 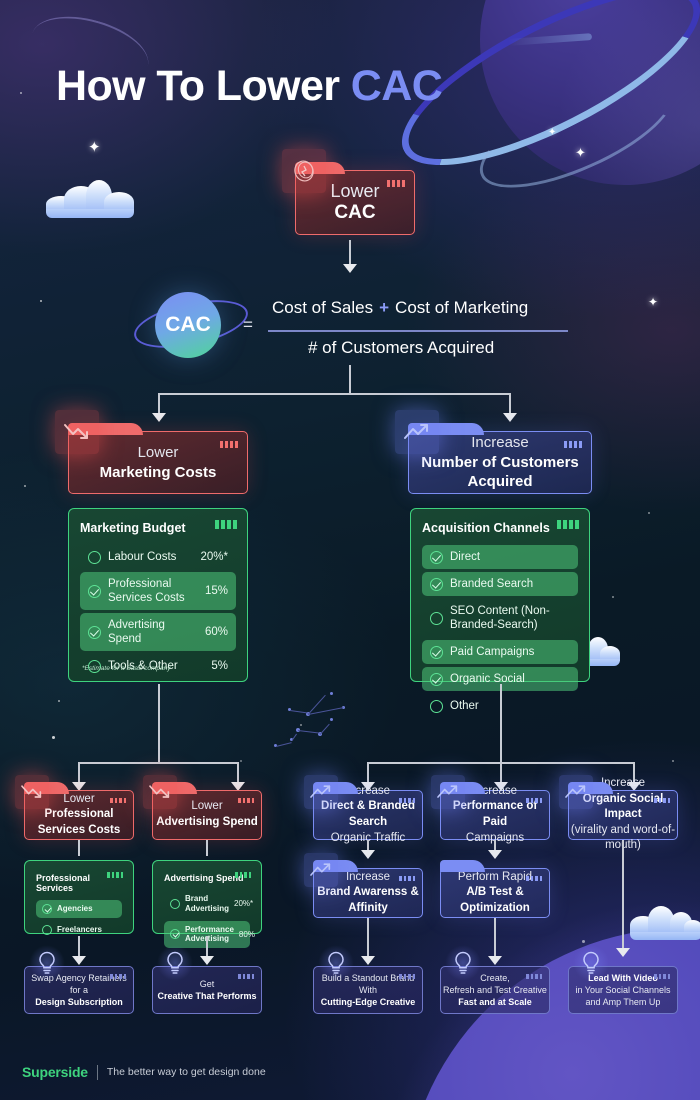 What do you see at coordinates (495, 889) in the screenshot?
I see `level4-card: Perform Rapid A/B Test & Optimization` at bounding box center [495, 889].